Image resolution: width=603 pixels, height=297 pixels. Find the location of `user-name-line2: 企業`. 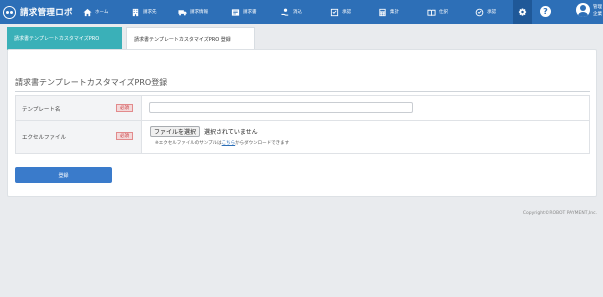

user-name-line2: 企業 is located at coordinates (597, 14).